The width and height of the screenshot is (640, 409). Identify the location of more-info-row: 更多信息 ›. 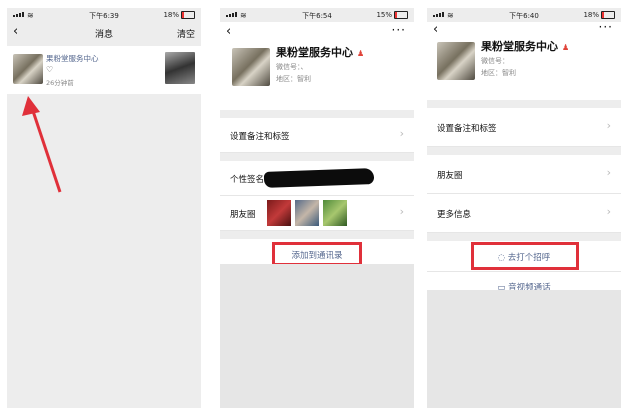
(524, 213).